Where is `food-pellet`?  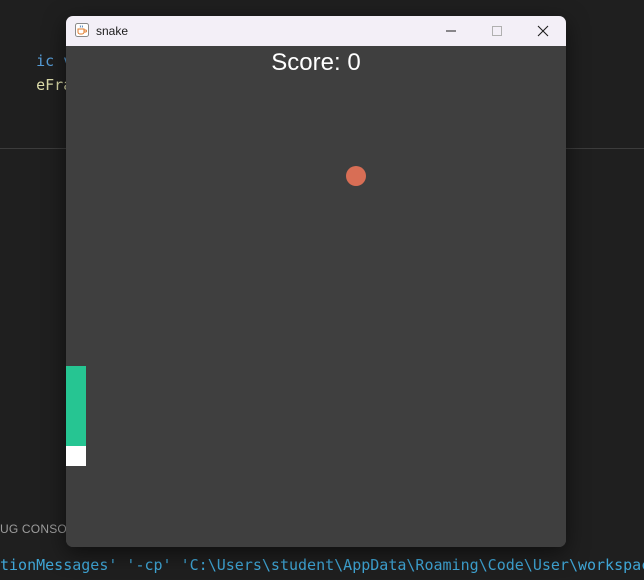 food-pellet is located at coordinates (356, 176).